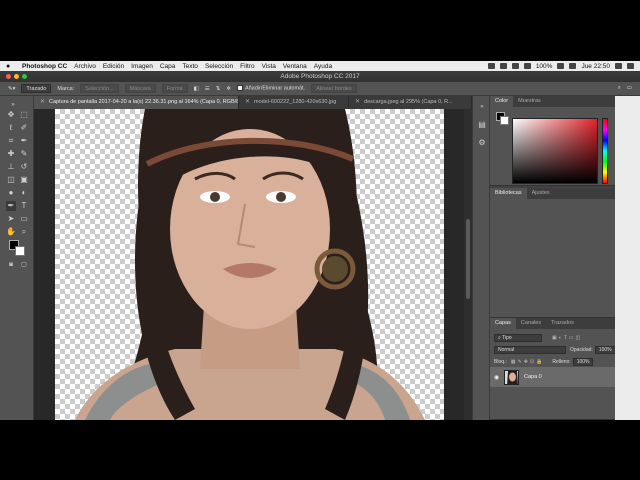  I want to click on tab-color: Color, so click(502, 101).